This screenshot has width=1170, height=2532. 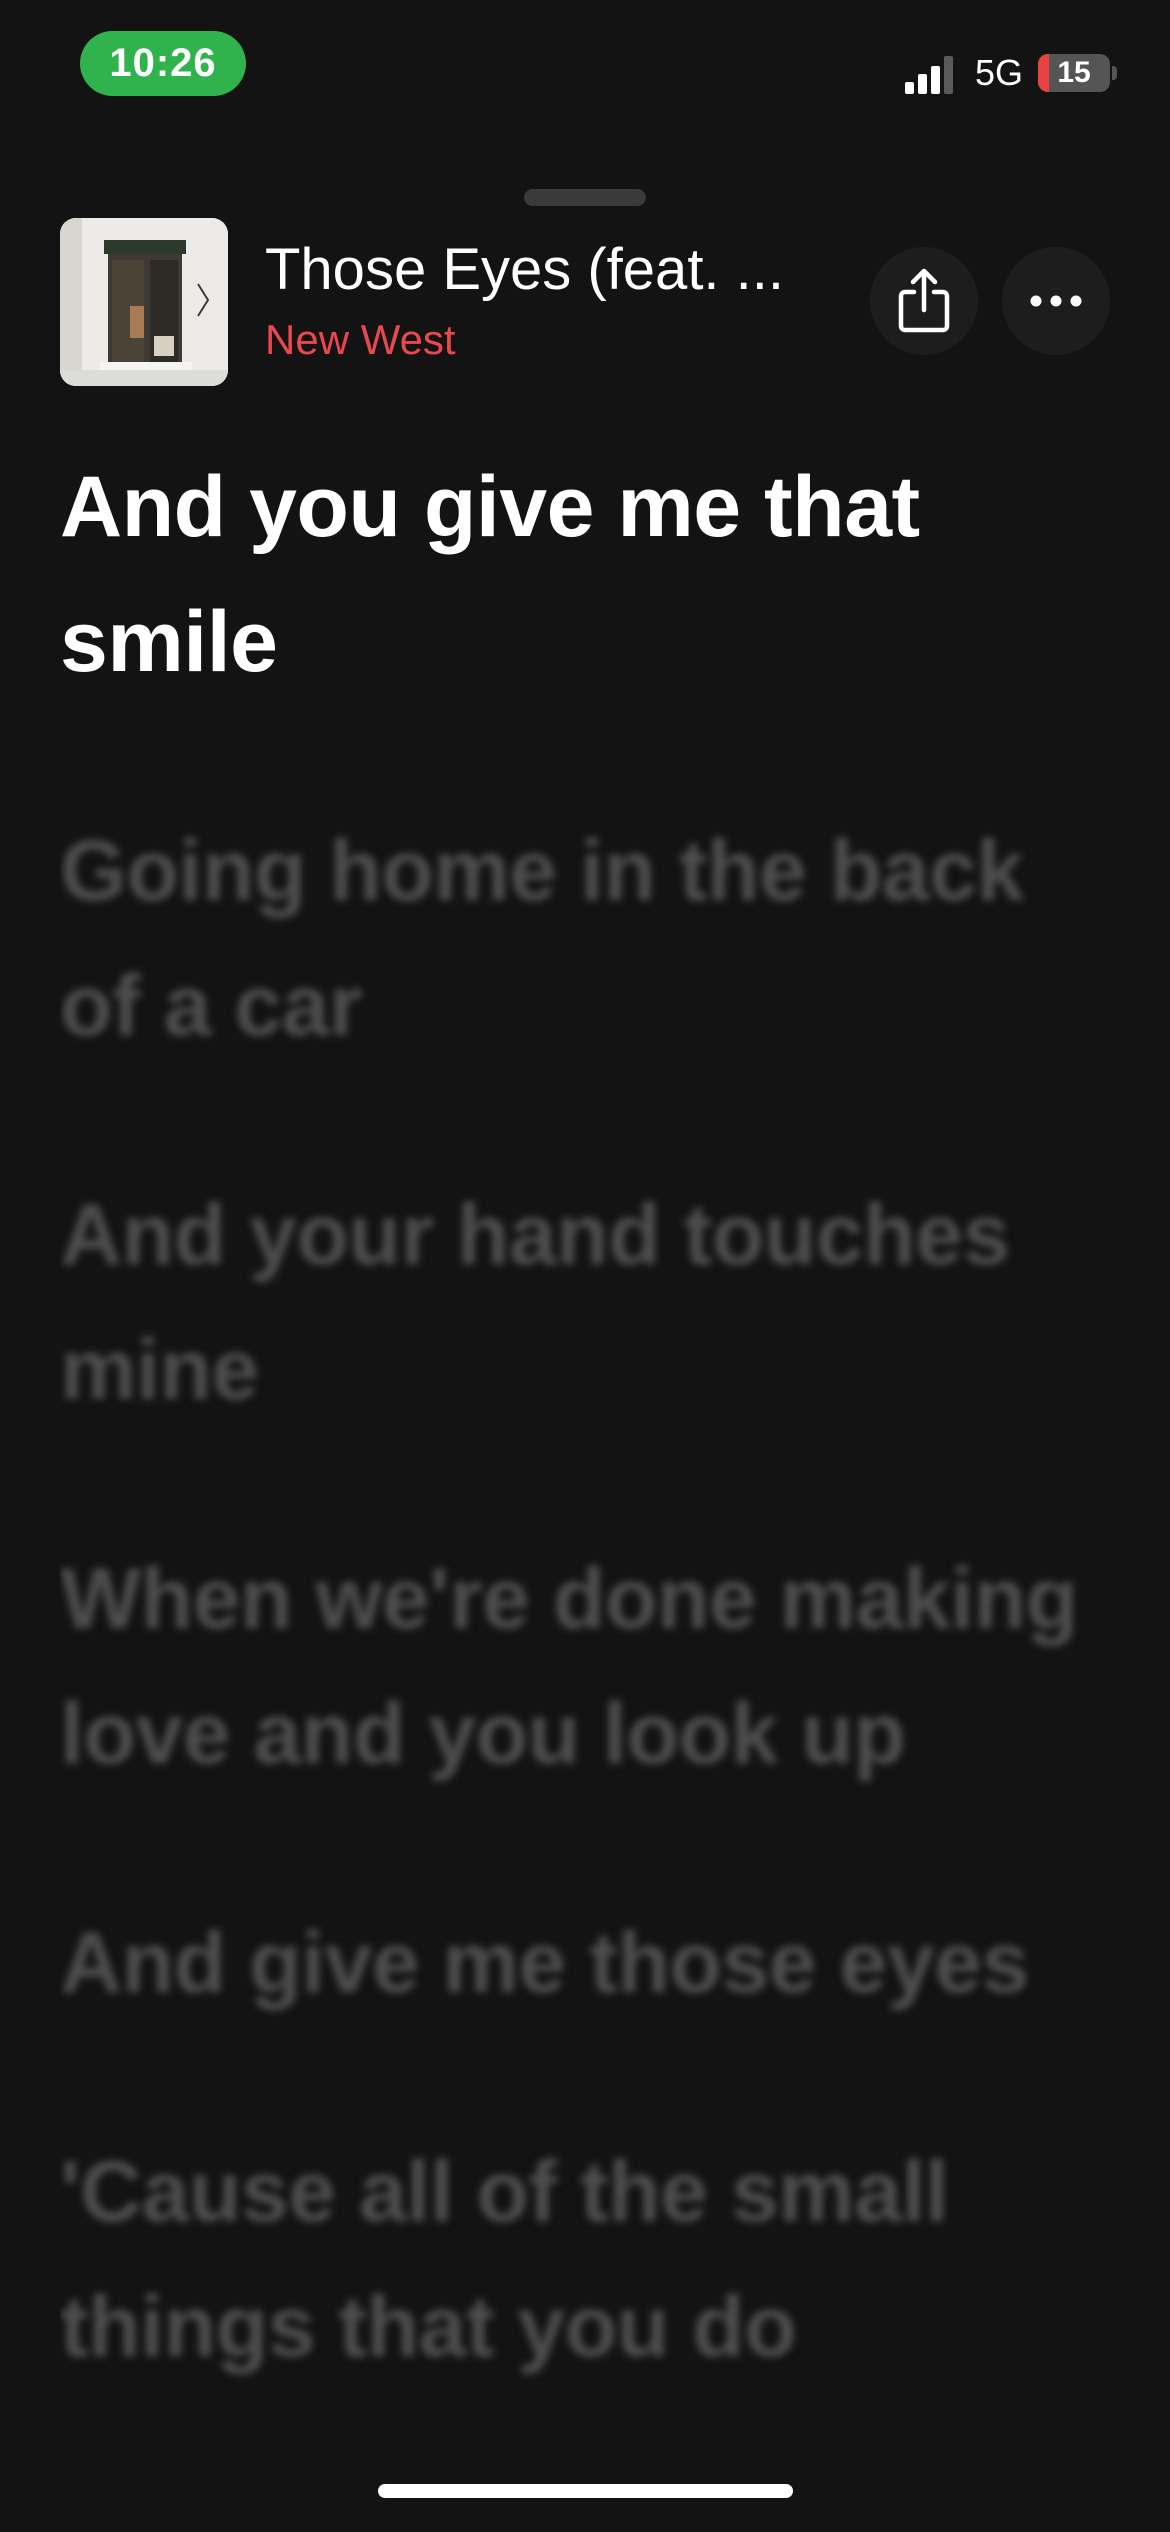 What do you see at coordinates (1114, 73) in the screenshot?
I see `battery-cap` at bounding box center [1114, 73].